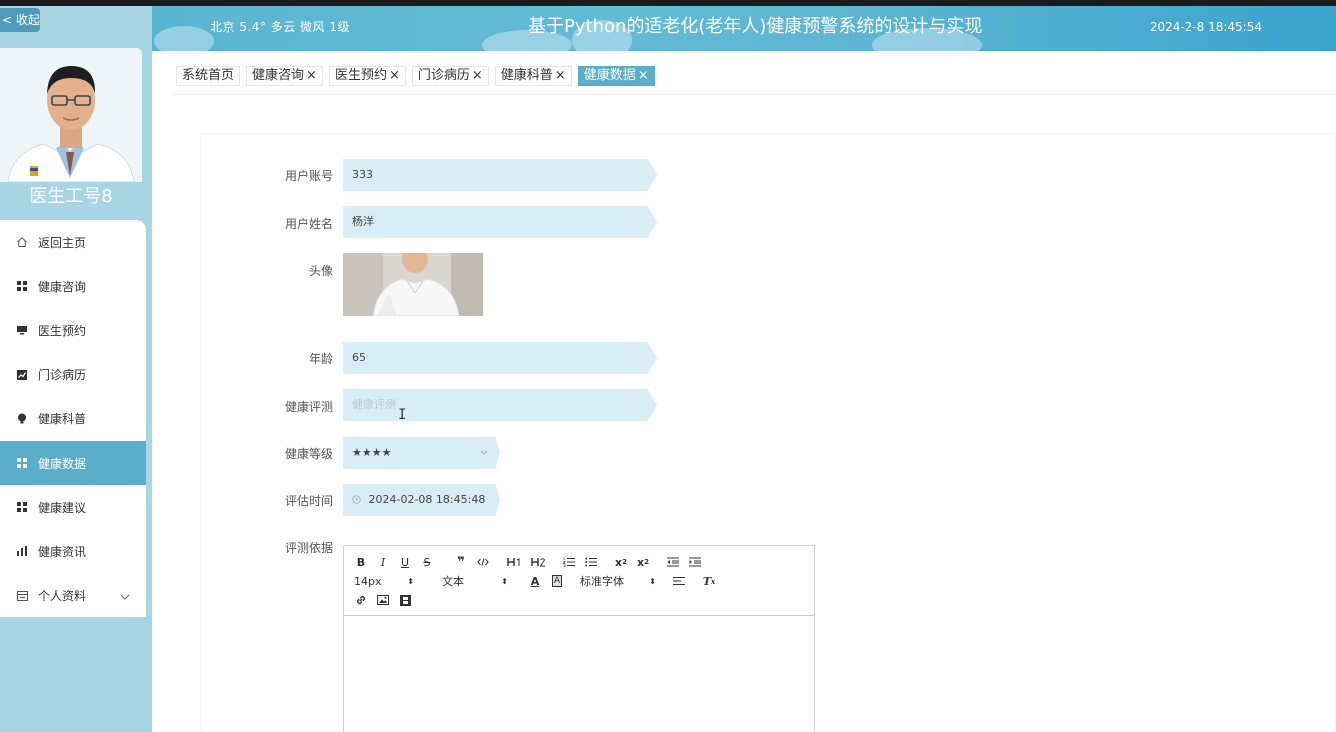  Describe the element at coordinates (22, 375) in the screenshot. I see `chart-icon` at that location.